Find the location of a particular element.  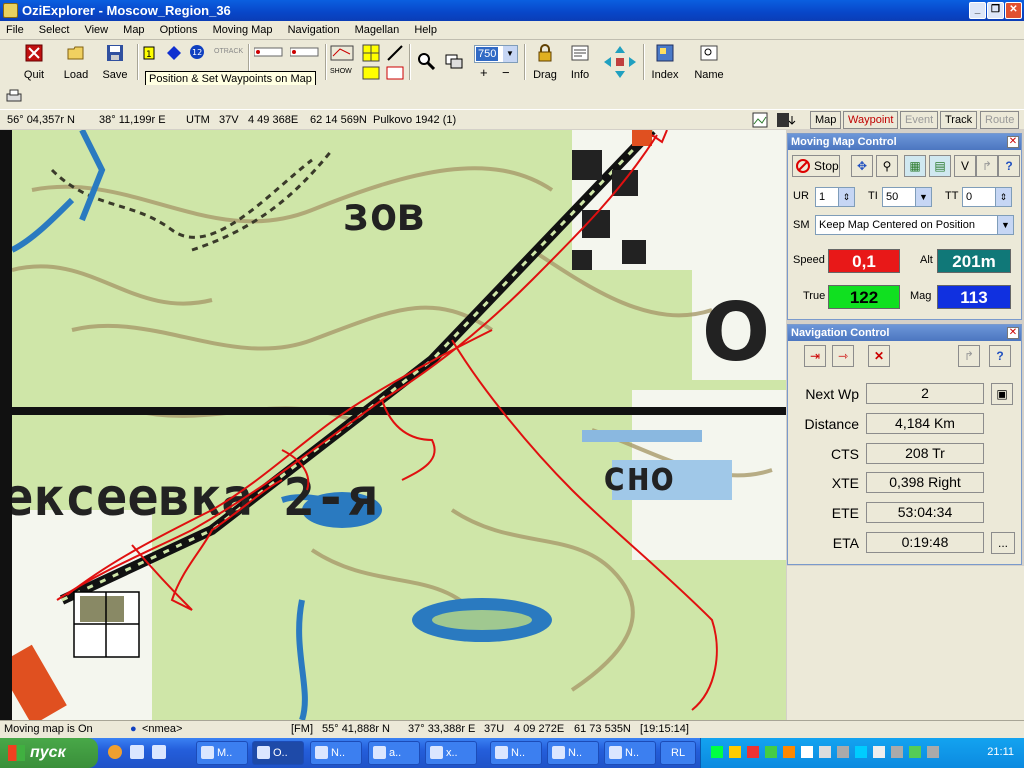

map-find-icon: ▦ is located at coordinates (915, 166).